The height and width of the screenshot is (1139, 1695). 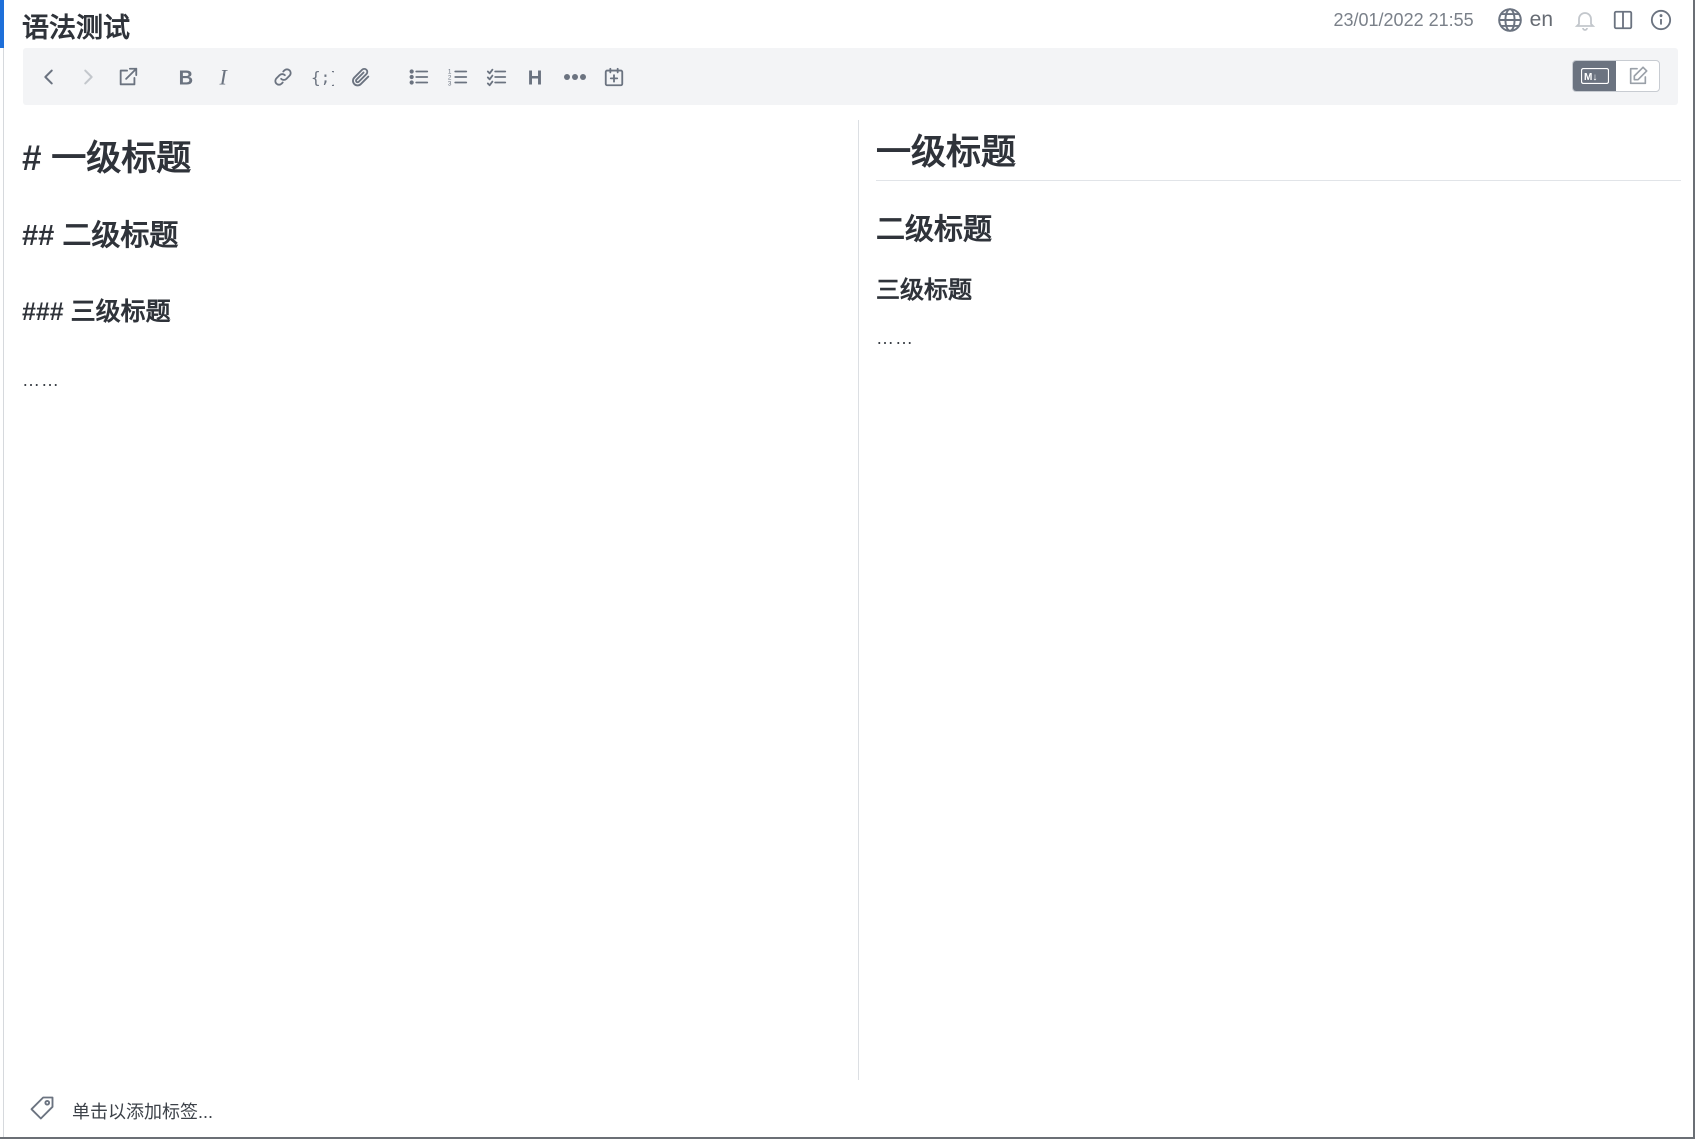 I want to click on forward-icon, so click(x=88, y=77).